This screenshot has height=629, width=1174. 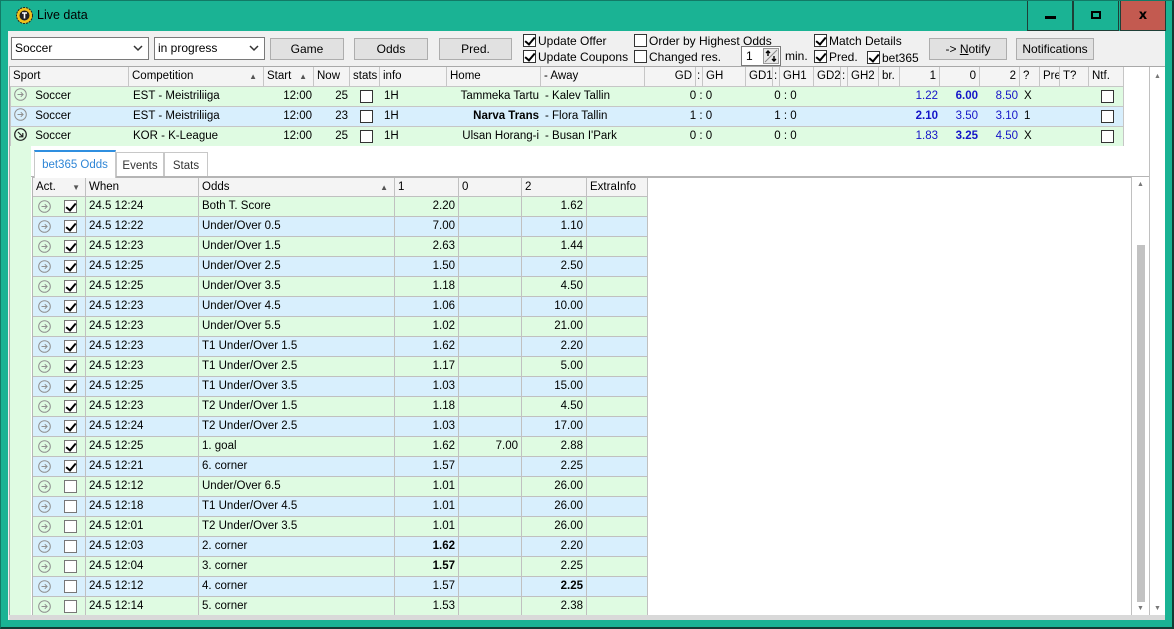 What do you see at coordinates (340, 427) in the screenshot?
I see `odds-row: 24.5 12:24 T2 Under/Over 2.5 1.03 17.00` at bounding box center [340, 427].